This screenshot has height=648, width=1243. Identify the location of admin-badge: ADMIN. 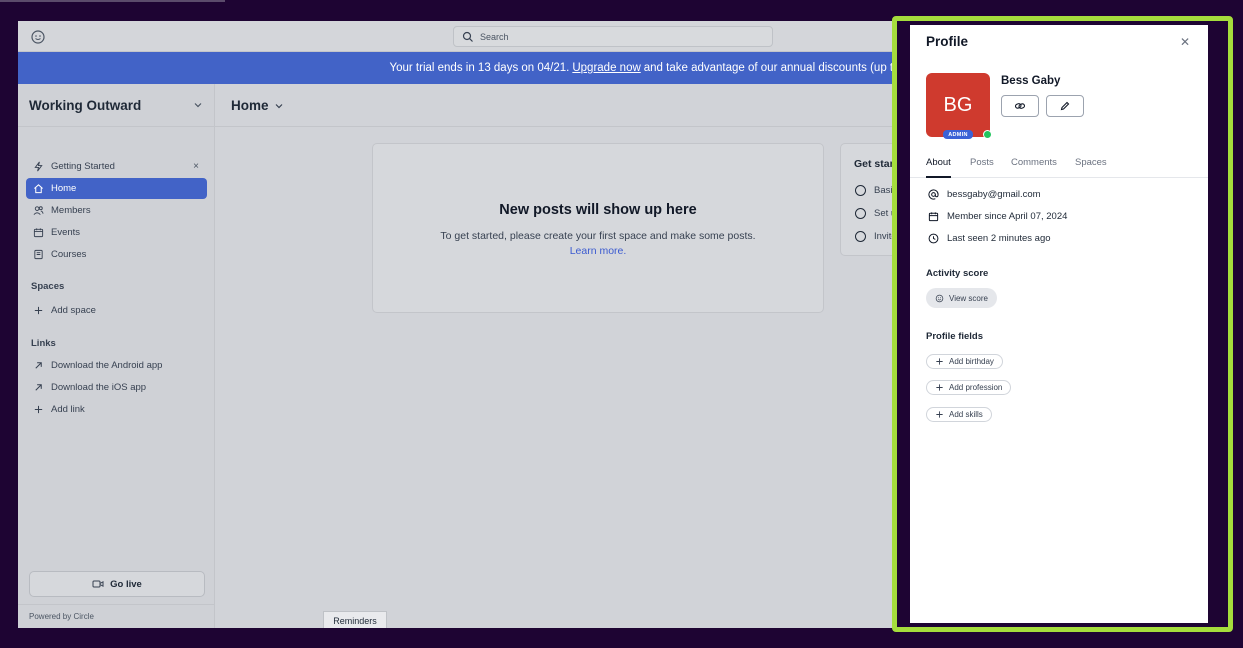
(958, 134).